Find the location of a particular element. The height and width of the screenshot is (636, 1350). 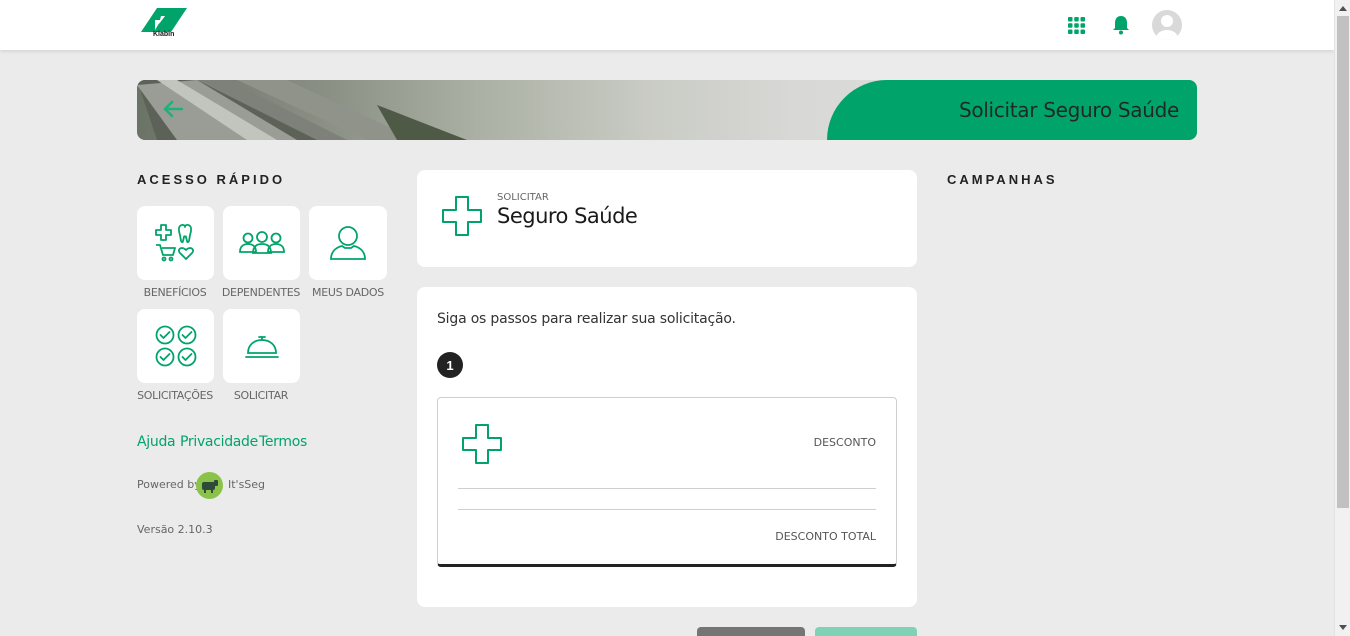

itsseg-logo-icon is located at coordinates (209, 486).